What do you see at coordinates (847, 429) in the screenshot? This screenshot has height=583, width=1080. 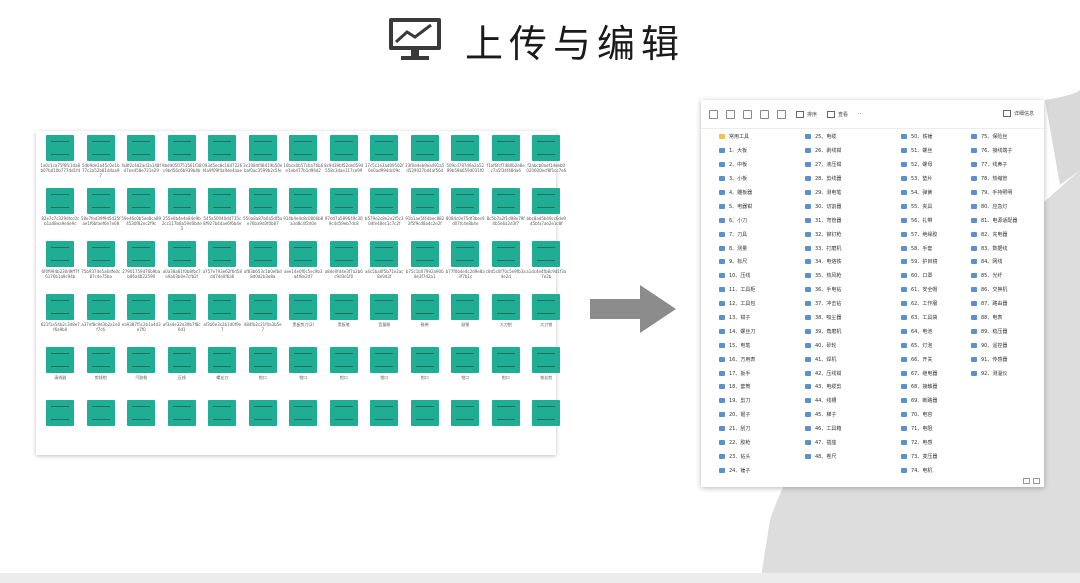 I see `file-item: 46、工具箱` at bounding box center [847, 429].